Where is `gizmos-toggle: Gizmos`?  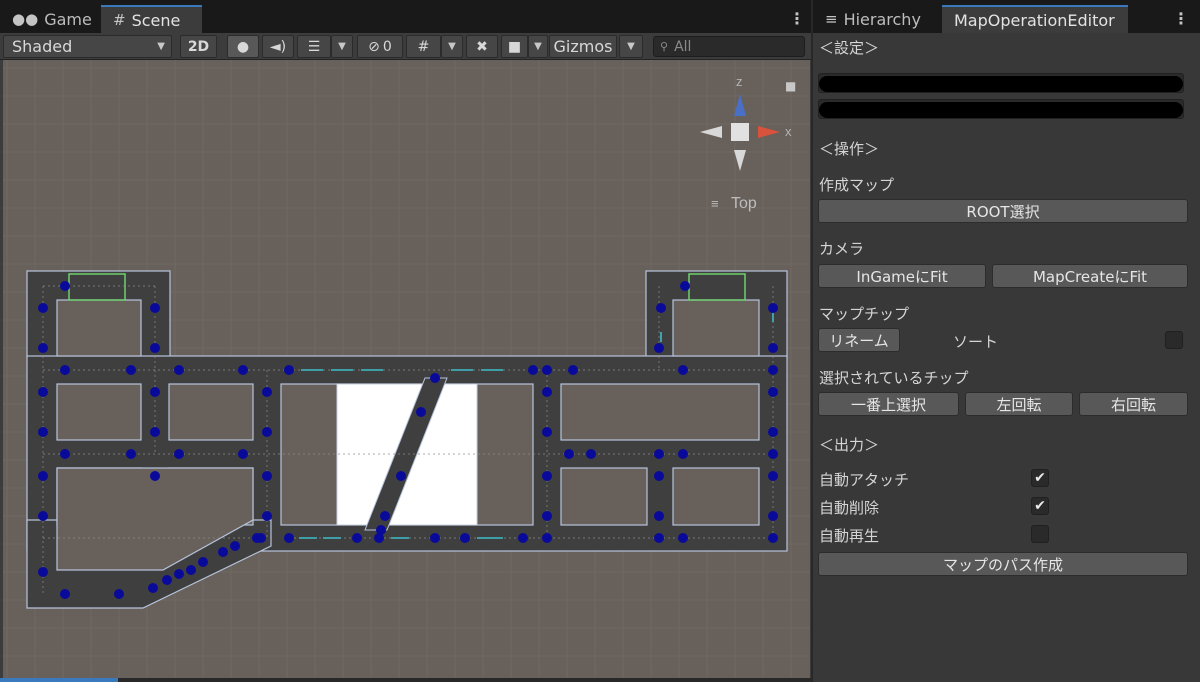
gizmos-toggle: Gizmos is located at coordinates (583, 46).